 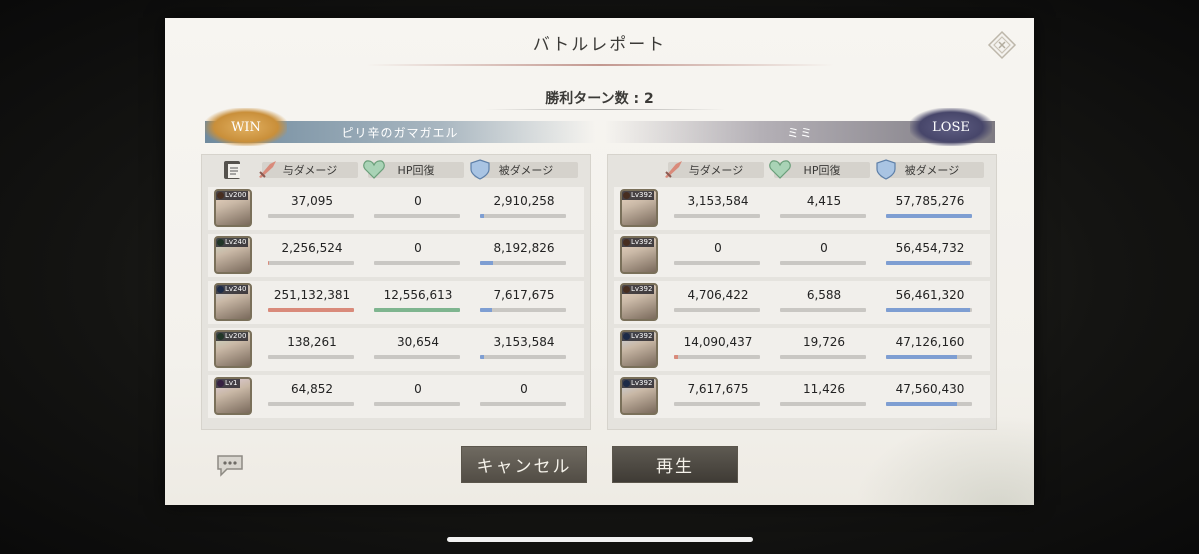 I want to click on damage-dealt-value: 3,153,584, so click(x=718, y=201).